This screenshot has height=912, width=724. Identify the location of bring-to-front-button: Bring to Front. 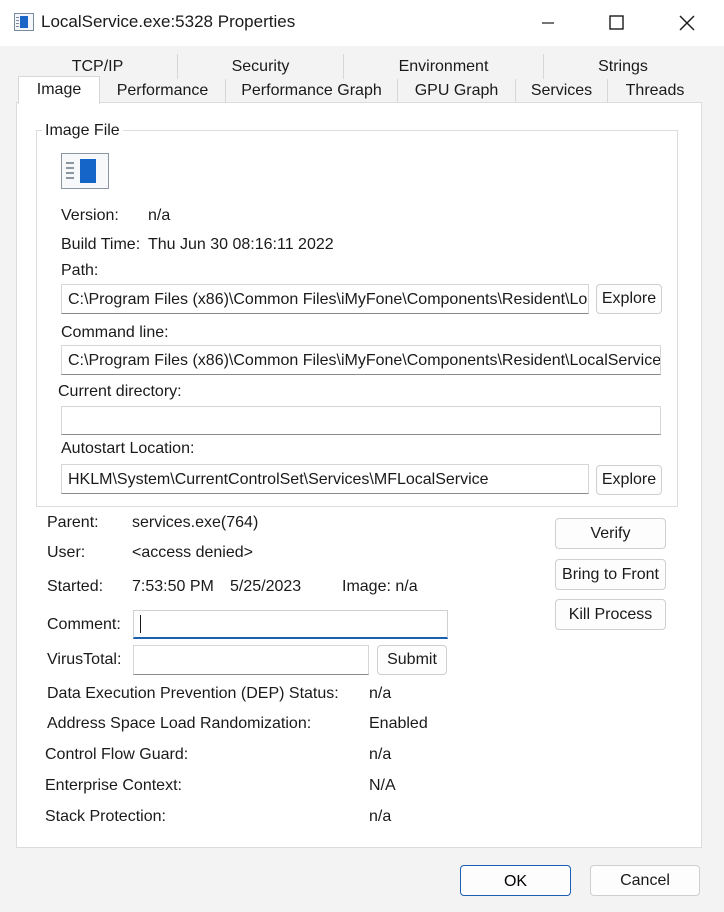
(610, 574).